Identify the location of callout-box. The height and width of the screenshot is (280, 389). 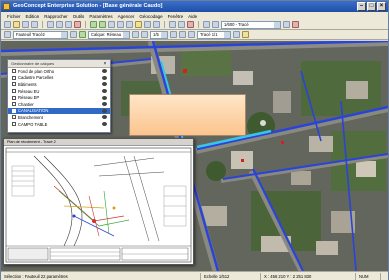
(187, 115).